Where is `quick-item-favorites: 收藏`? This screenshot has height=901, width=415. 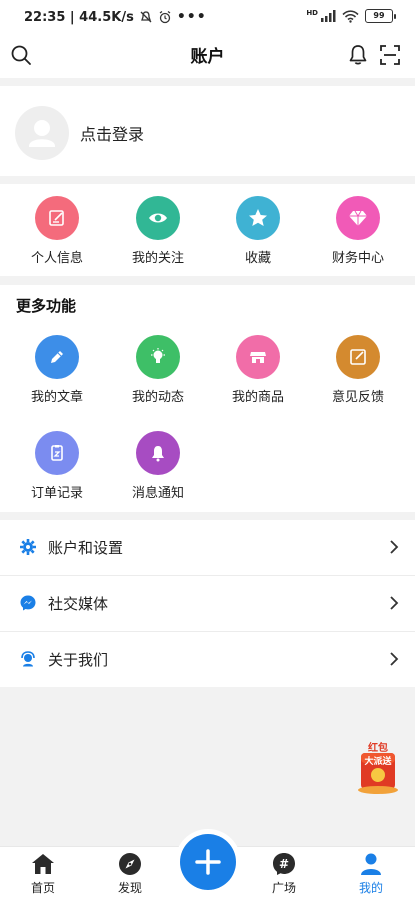
quick-item-favorites: 收藏 is located at coordinates (258, 231).